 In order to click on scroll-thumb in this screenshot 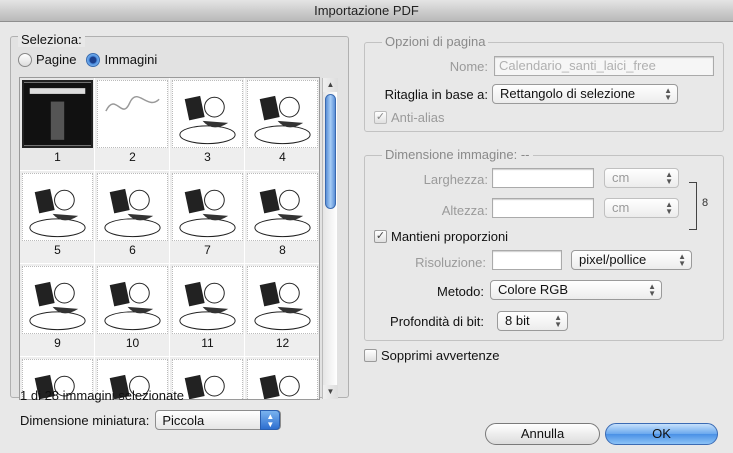, I will do `click(330, 151)`.